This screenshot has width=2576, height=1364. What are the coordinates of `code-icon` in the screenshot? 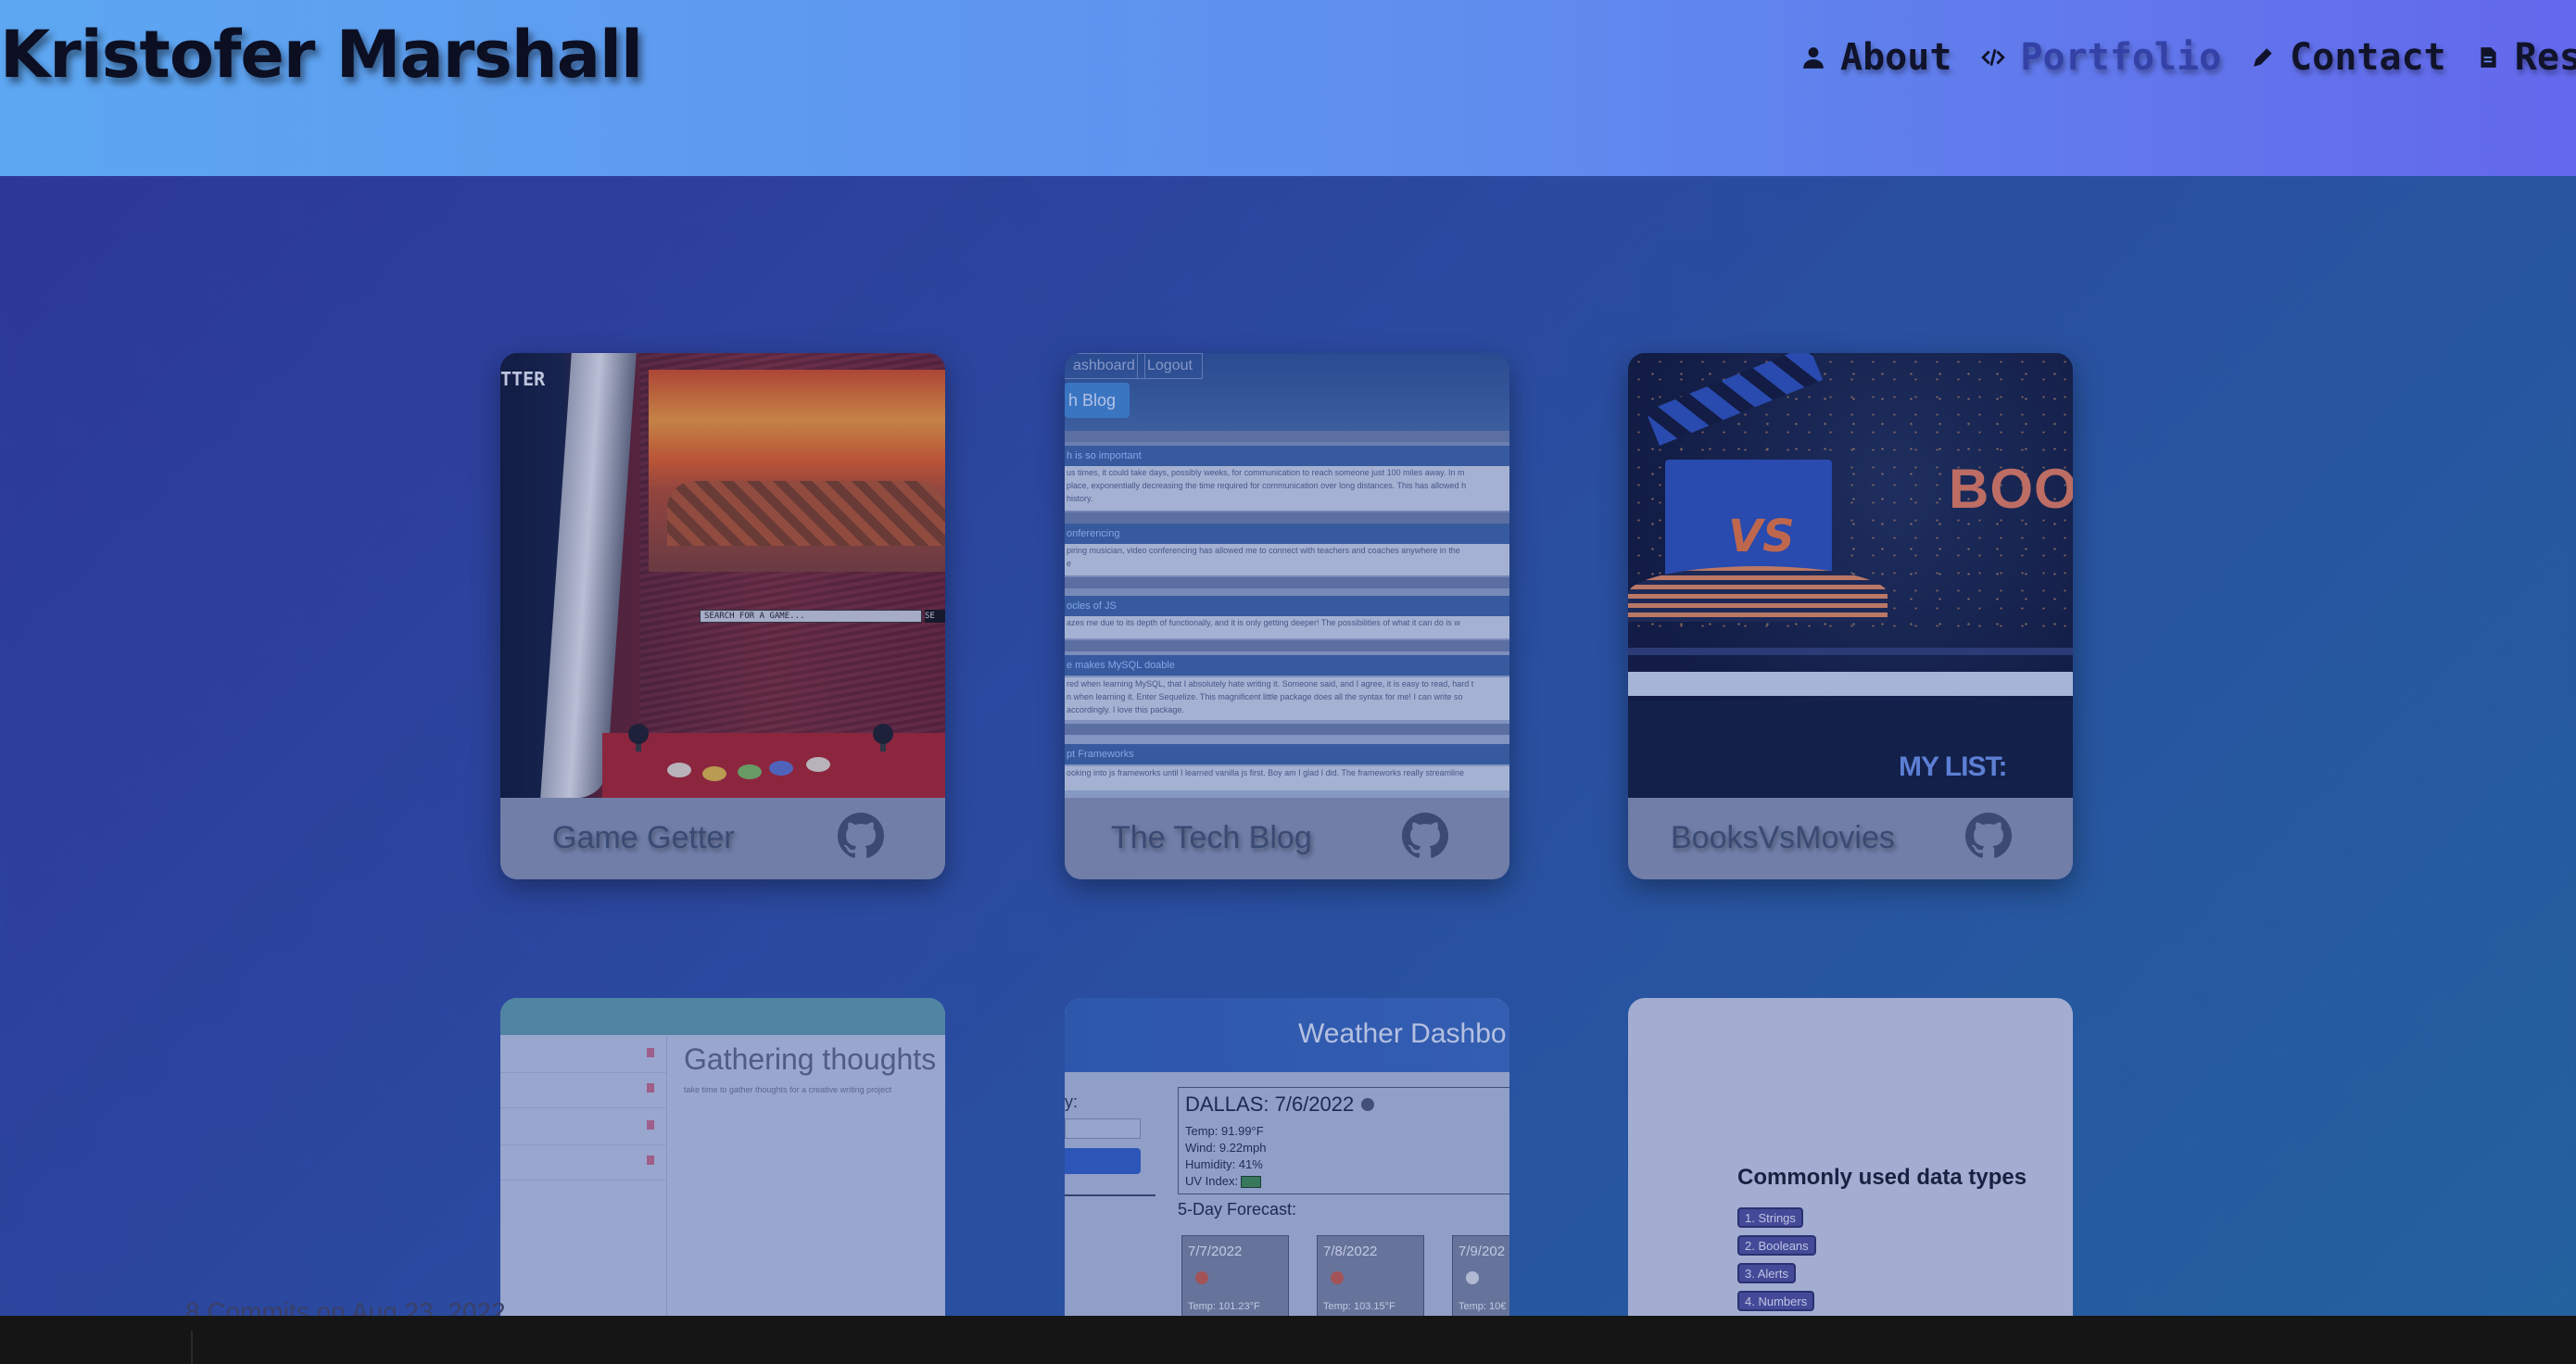 It's located at (1993, 57).